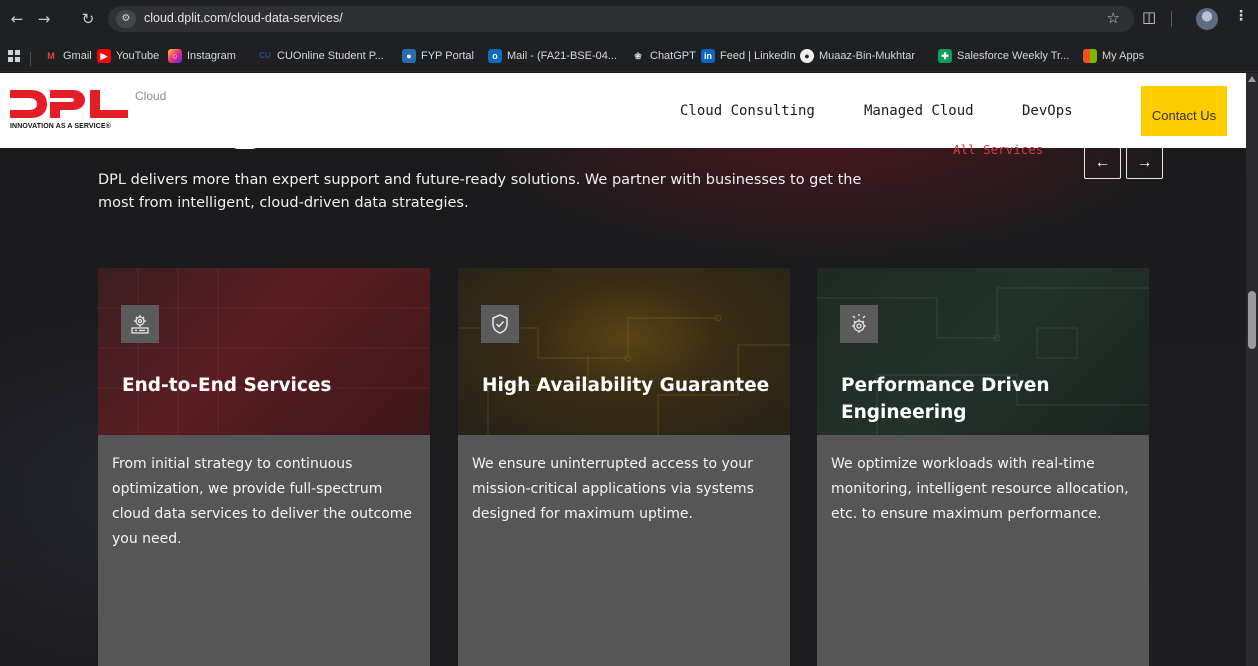 The width and height of the screenshot is (1258, 666). I want to click on bookmark-label: YouTube, so click(138, 56).